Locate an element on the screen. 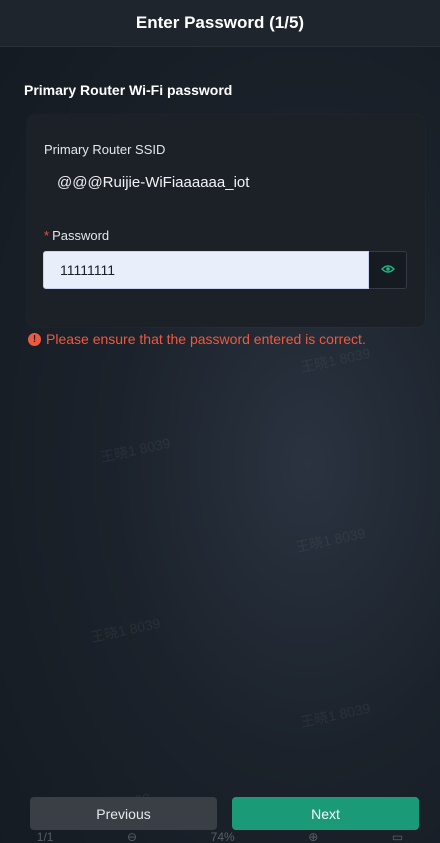 The image size is (440, 843). zoom-level: 74% is located at coordinates (222, 836).